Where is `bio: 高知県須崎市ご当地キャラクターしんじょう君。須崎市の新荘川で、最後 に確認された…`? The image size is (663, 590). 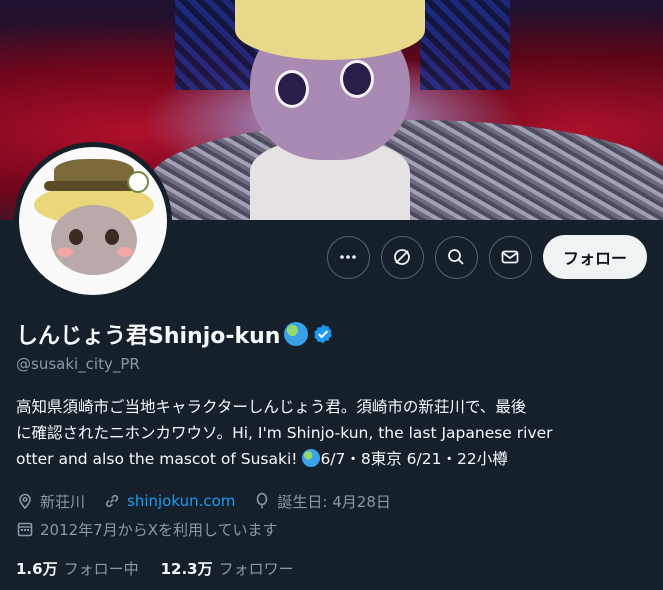
bio: 高知県須崎市ご当地キャラクターしんじょう君。須崎市の新荘川で、最後 に確認された… is located at coordinates (326, 433).